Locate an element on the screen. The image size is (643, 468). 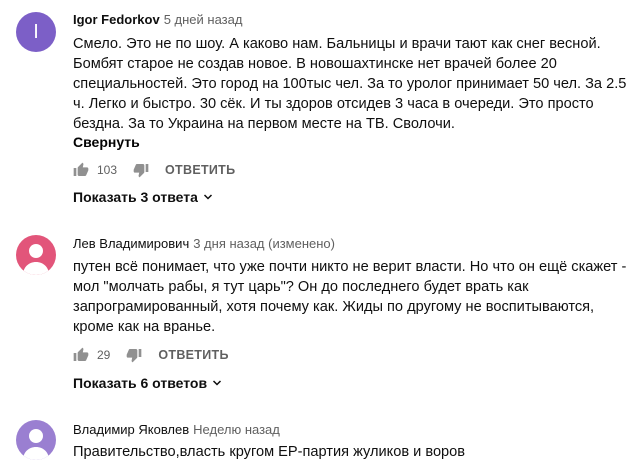
comment-header: Igor Fedorkov 5 дней назад is located at coordinates (157, 19).